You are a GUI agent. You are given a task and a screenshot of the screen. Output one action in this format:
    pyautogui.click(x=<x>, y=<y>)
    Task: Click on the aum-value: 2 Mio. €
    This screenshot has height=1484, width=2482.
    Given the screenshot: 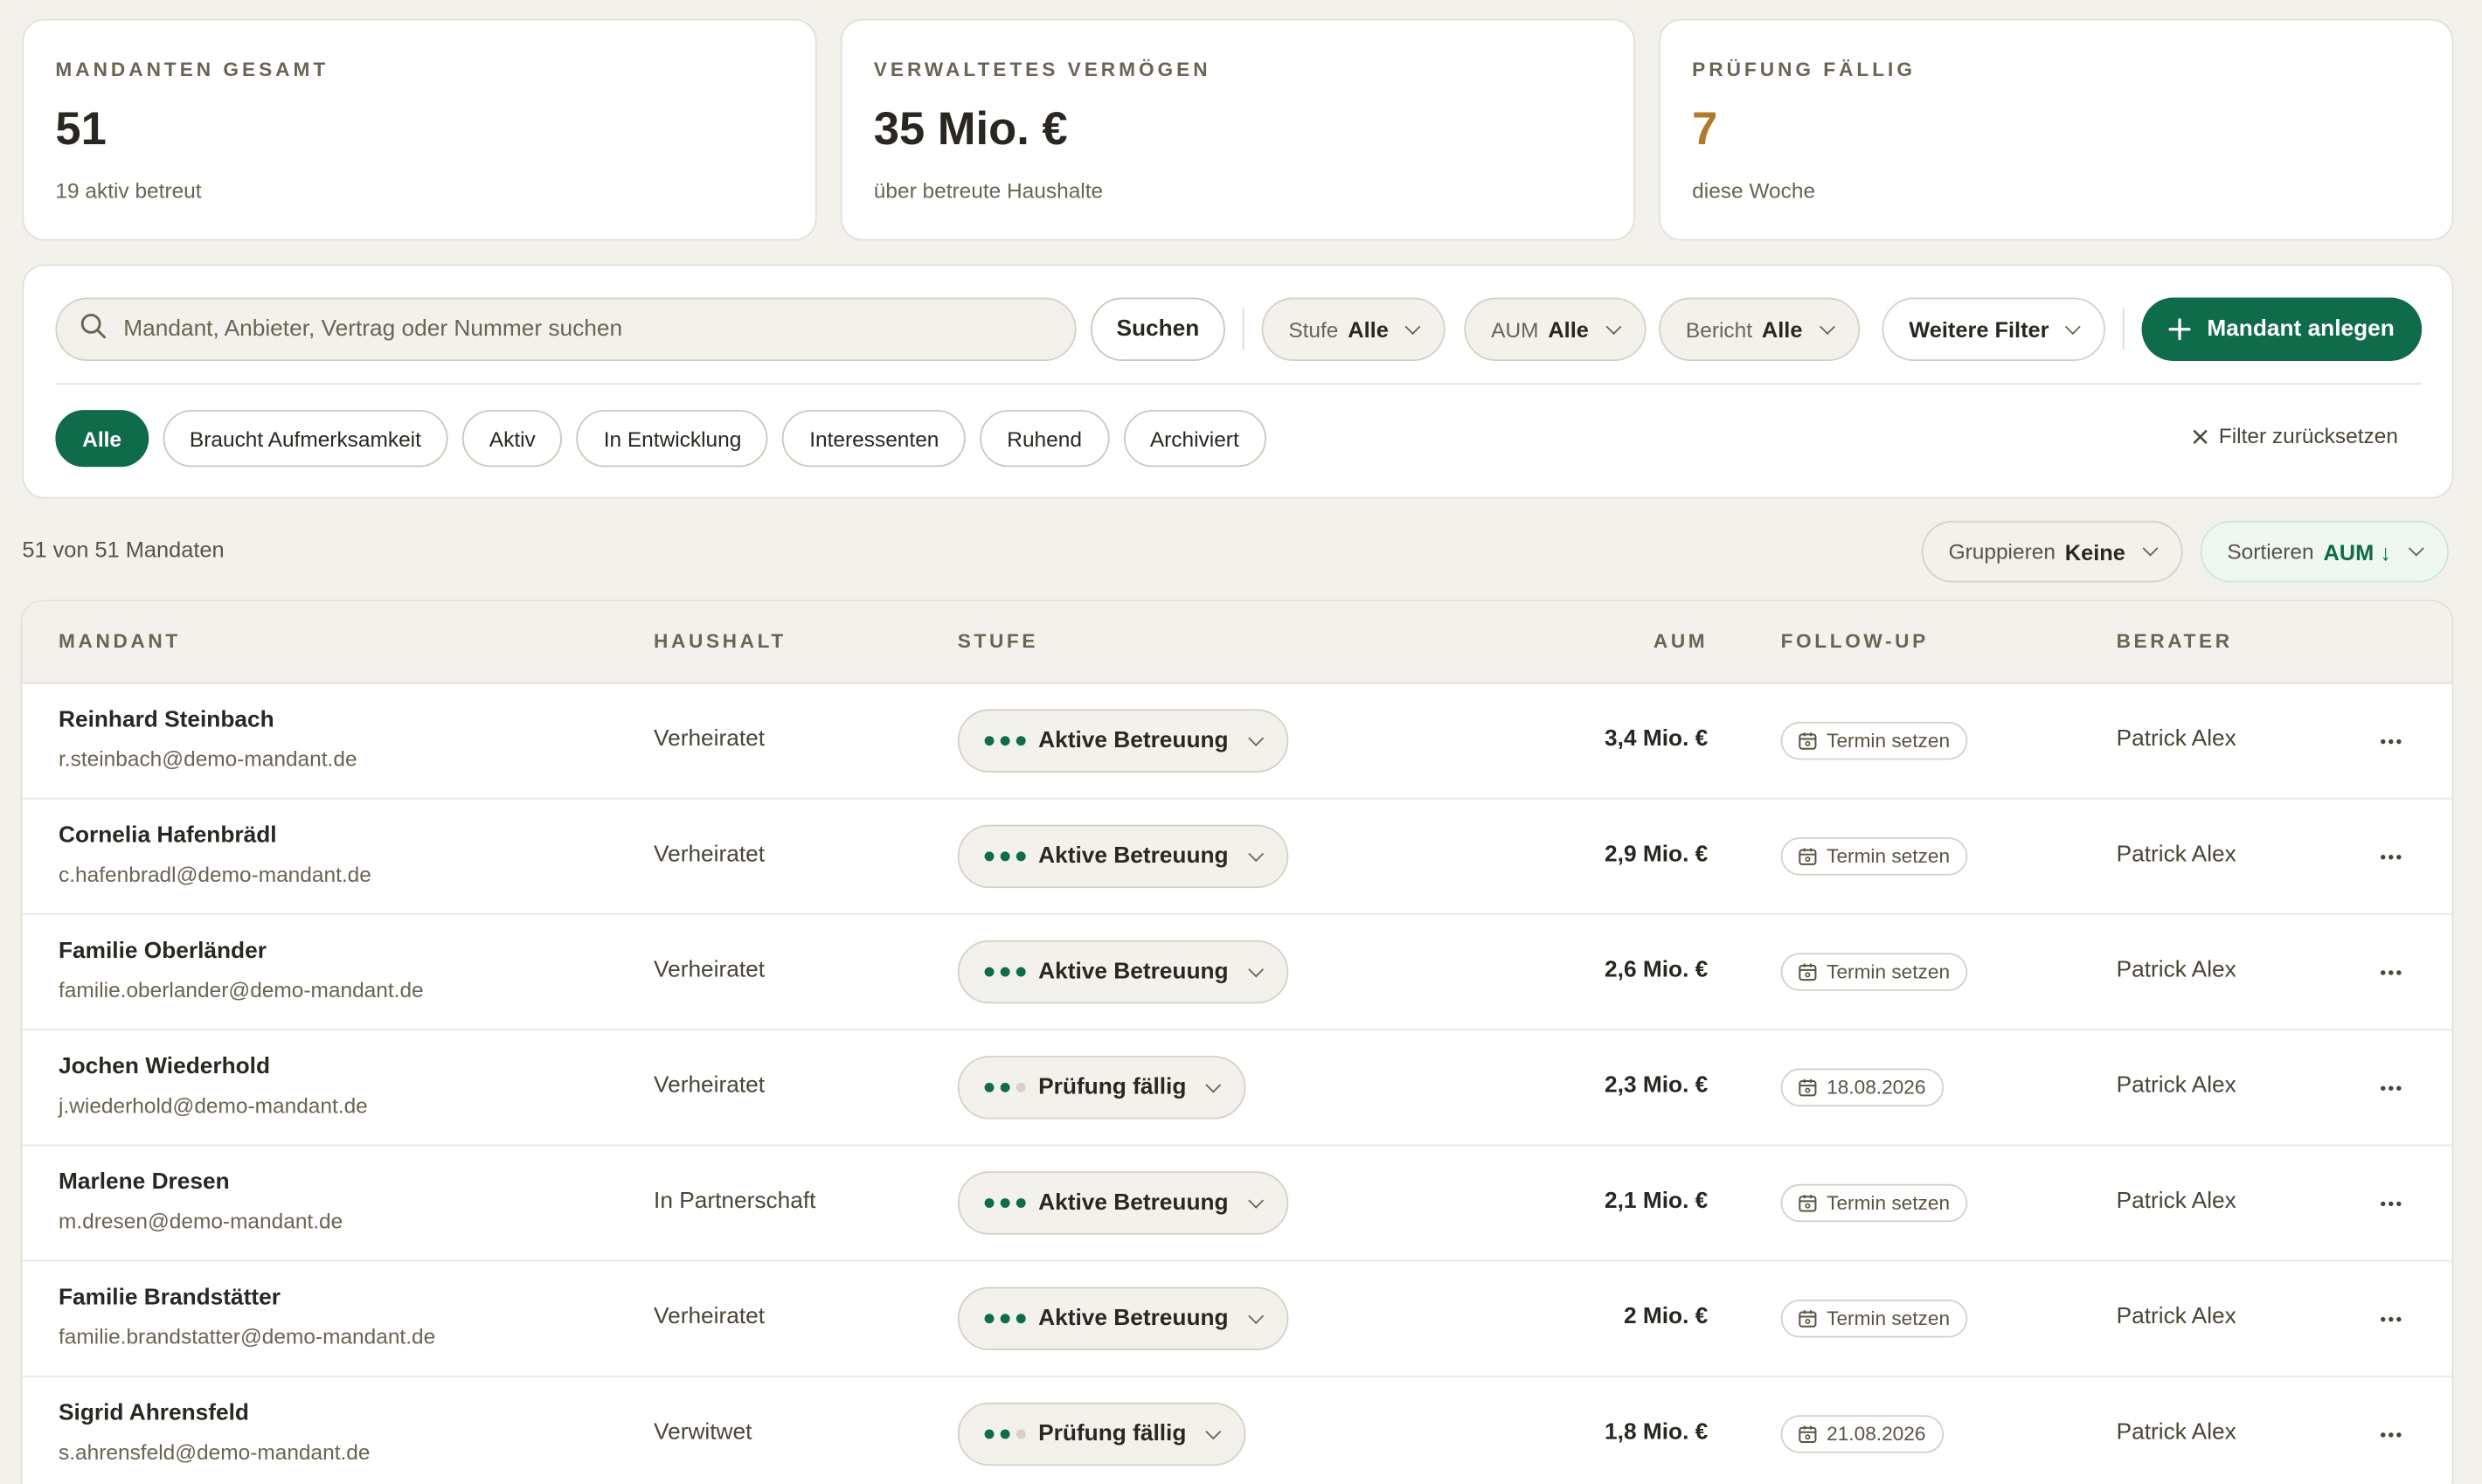 What is the action you would take?
    pyautogui.click(x=1666, y=1317)
    